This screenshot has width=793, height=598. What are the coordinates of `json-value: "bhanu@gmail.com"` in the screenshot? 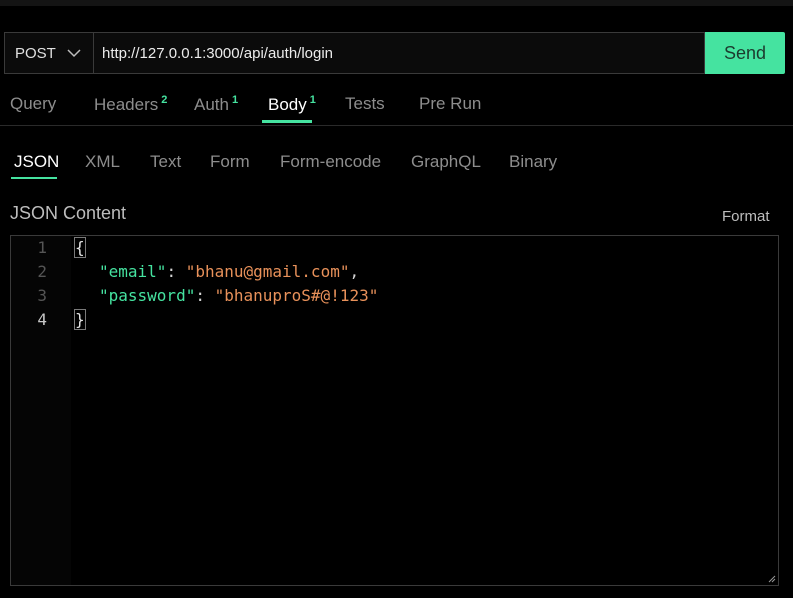 It's located at (267, 271).